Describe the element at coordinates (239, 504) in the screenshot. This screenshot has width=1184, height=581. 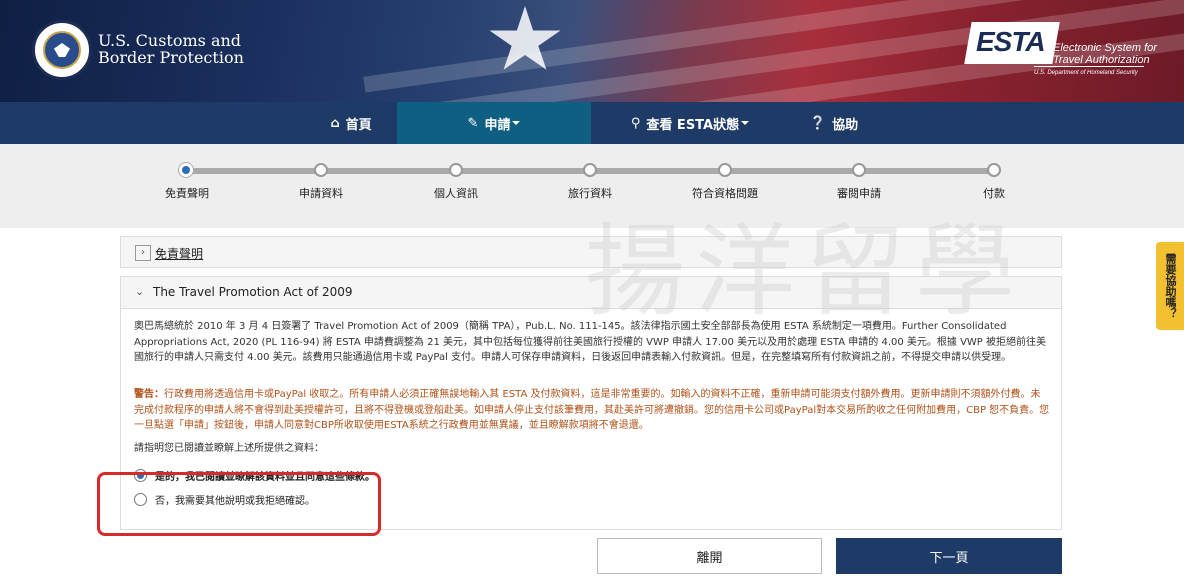
I see `annotation-highlight-box` at that location.